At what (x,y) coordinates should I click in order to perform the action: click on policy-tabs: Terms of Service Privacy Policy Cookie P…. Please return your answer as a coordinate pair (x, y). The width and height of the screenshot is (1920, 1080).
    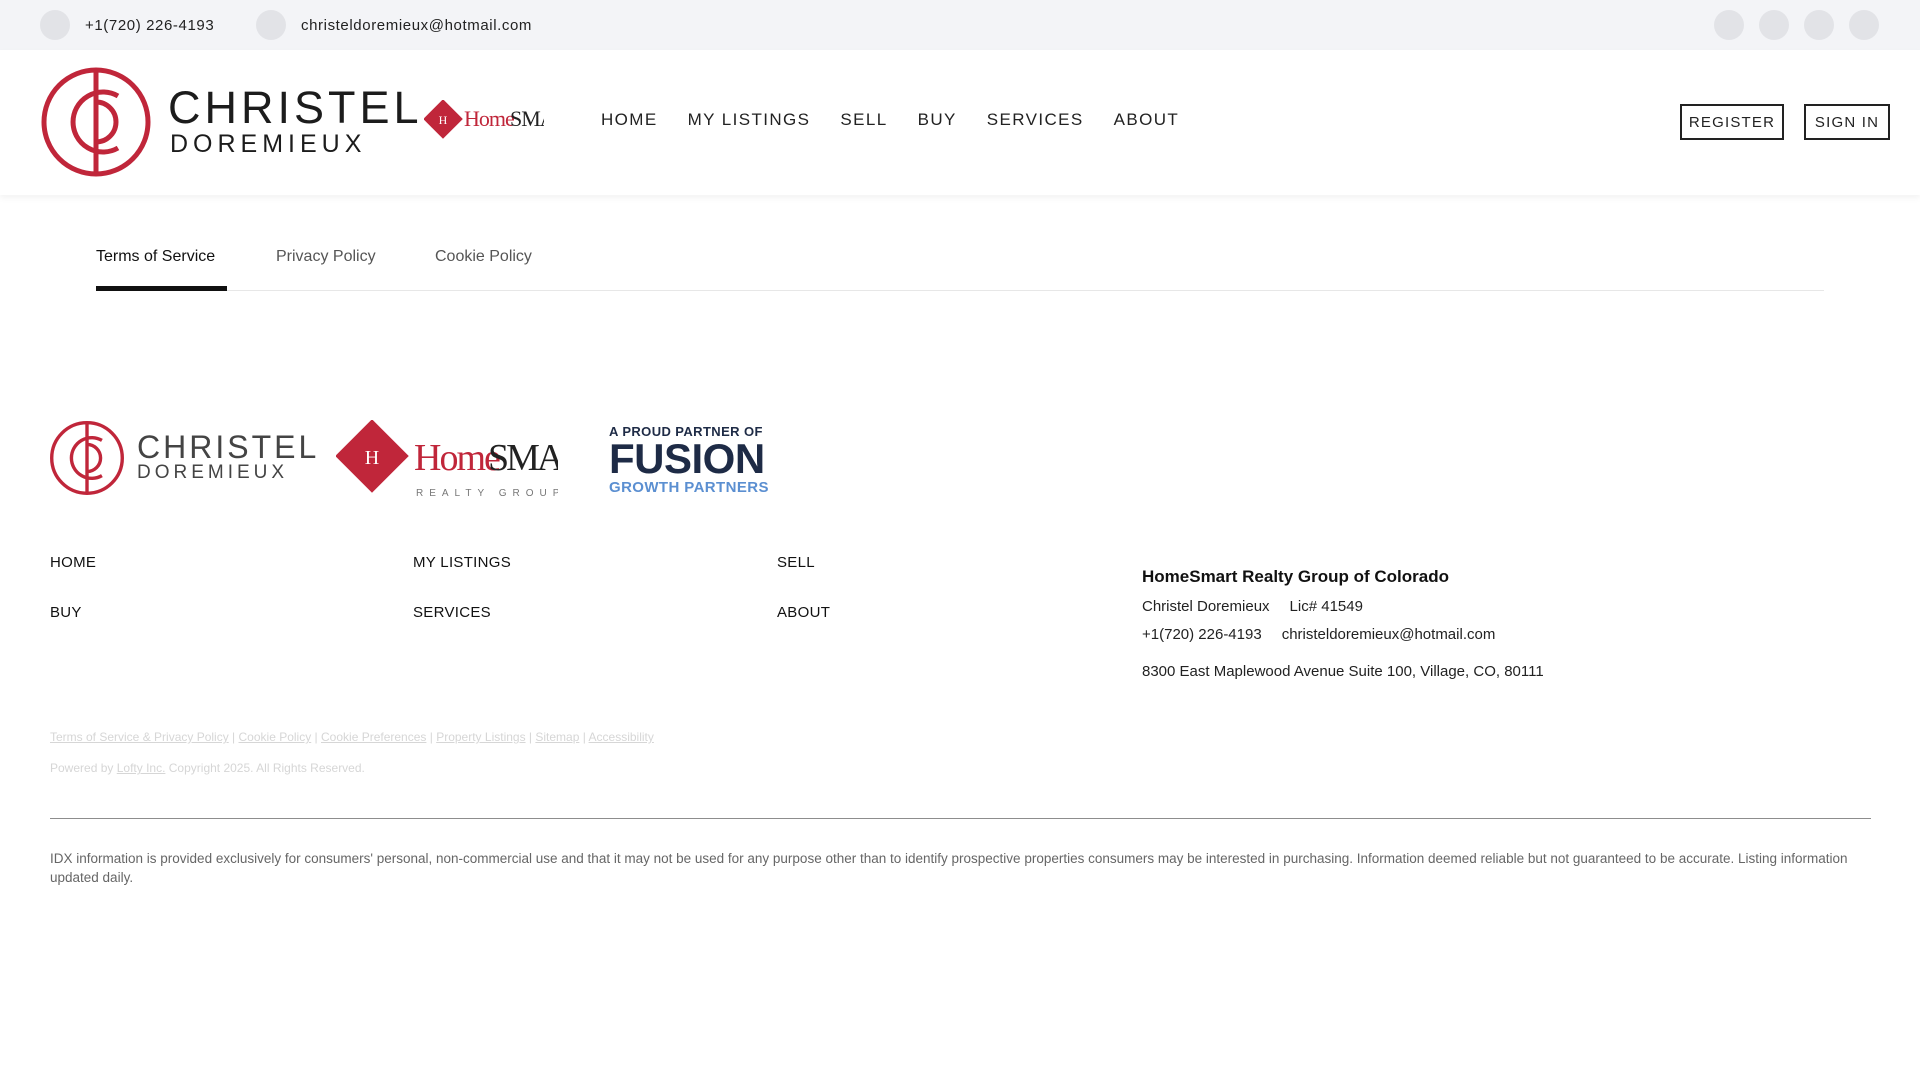
    Looking at the image, I should click on (960, 260).